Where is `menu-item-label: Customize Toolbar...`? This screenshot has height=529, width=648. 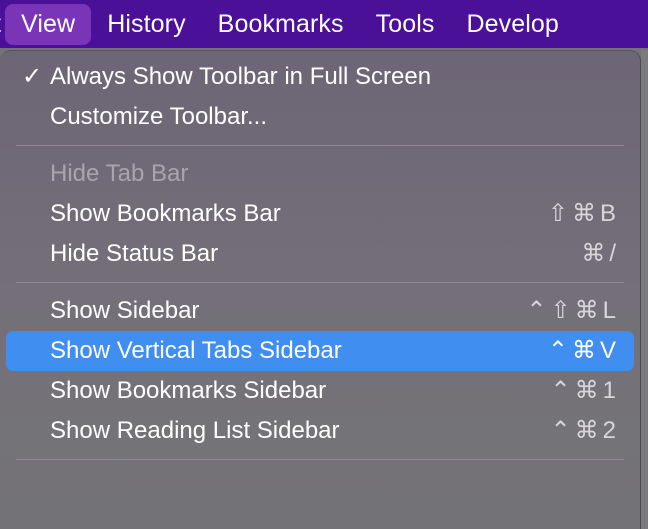 menu-item-label: Customize Toolbar... is located at coordinates (158, 116).